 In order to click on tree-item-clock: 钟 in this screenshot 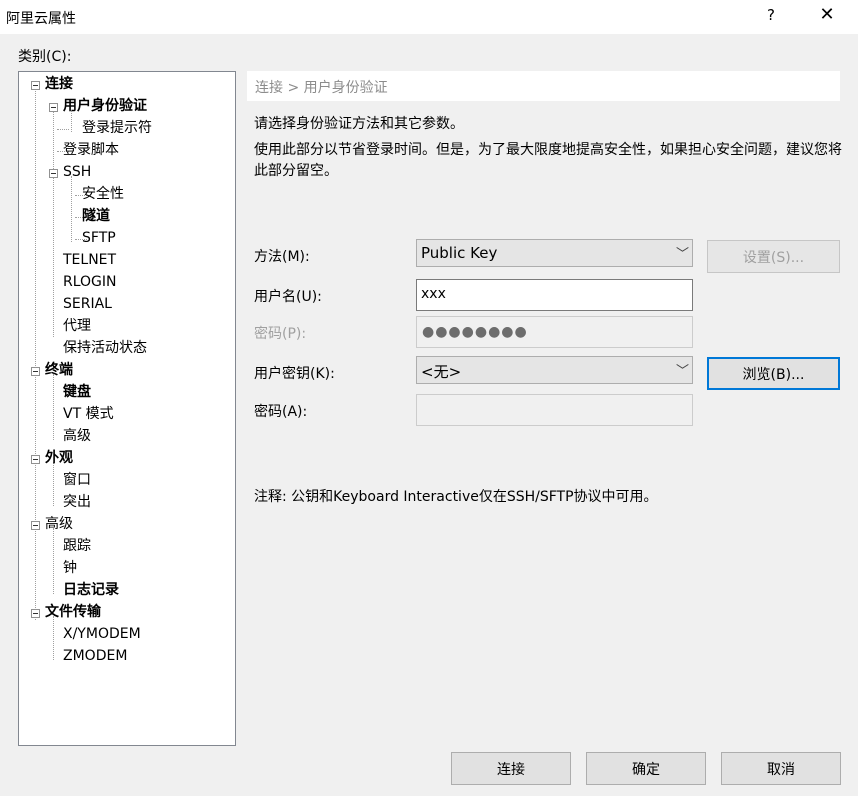, I will do `click(70, 568)`.